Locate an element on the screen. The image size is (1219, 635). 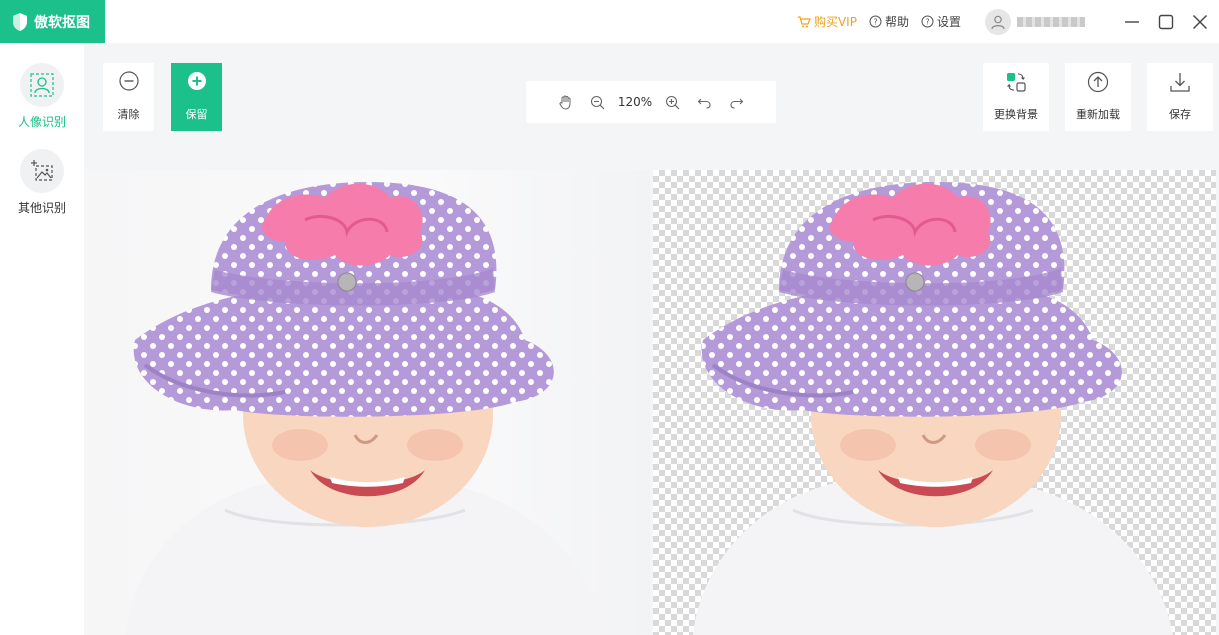
close-button is located at coordinates (1200, 21).